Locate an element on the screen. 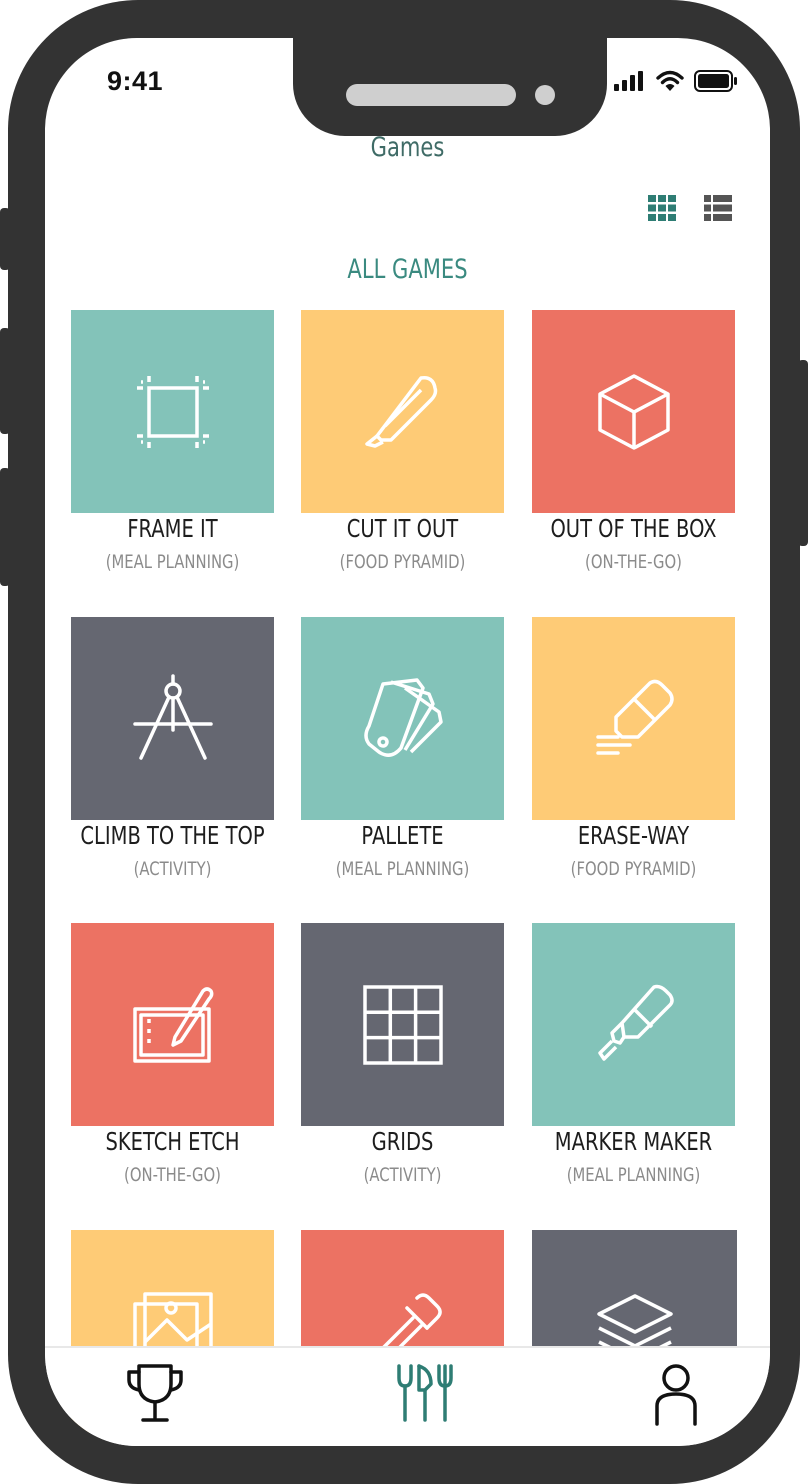 The height and width of the screenshot is (1484, 808). profile-icon is located at coordinates (676, 1394).